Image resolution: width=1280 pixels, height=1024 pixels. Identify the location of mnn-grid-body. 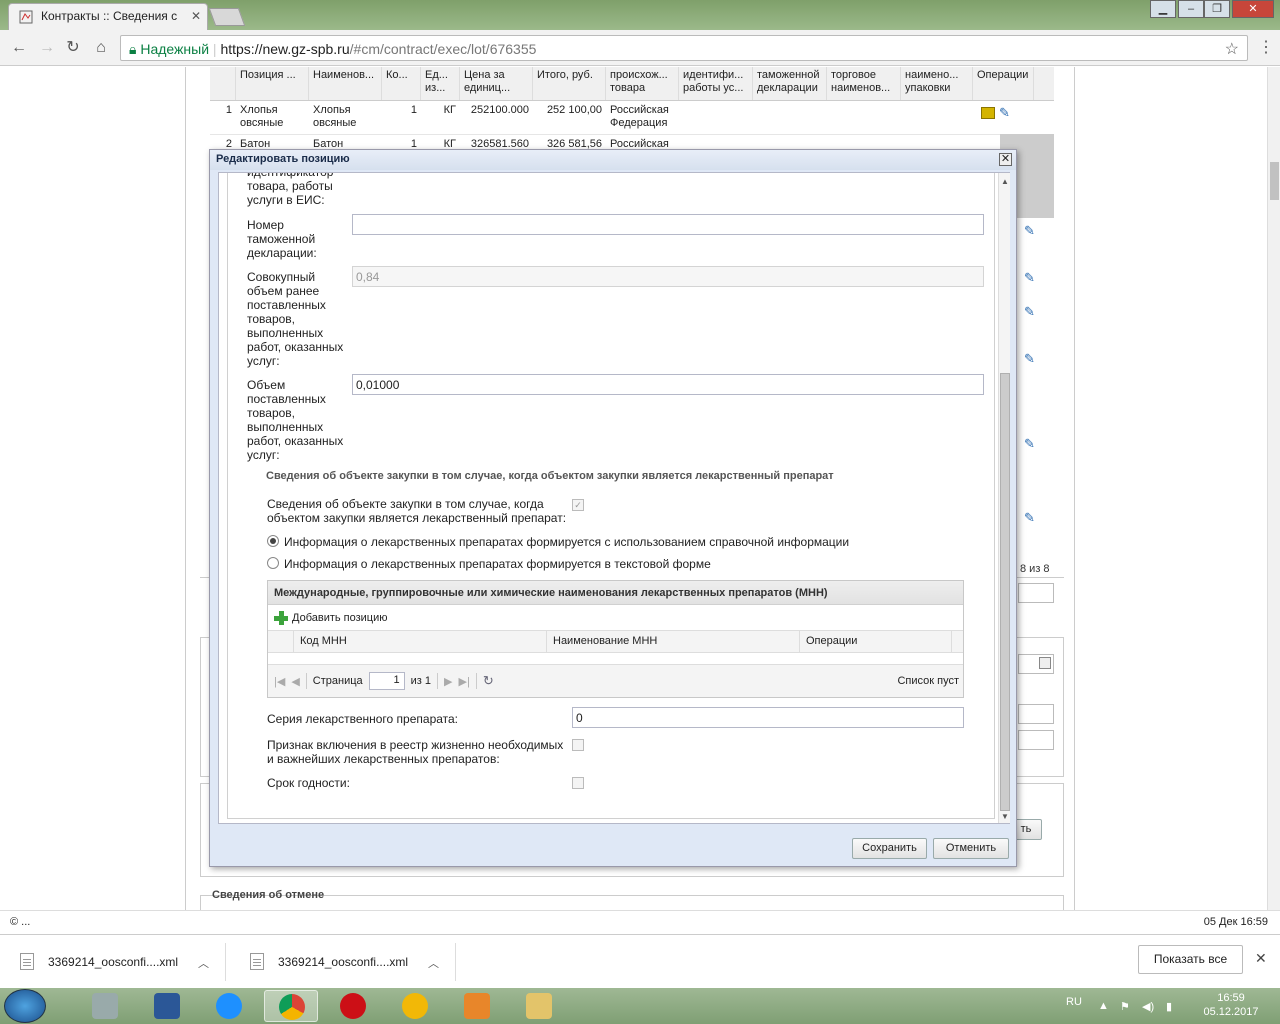
(615, 659).